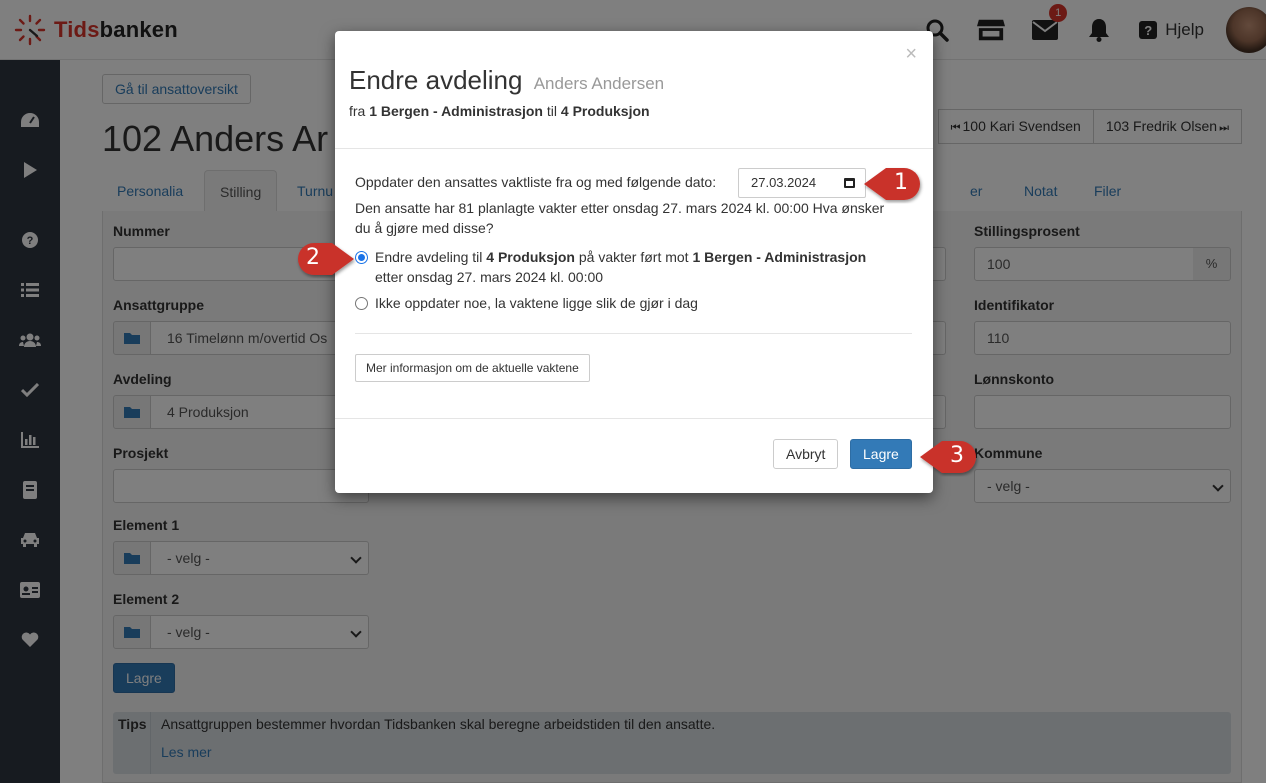 The height and width of the screenshot is (783, 1266). I want to click on modal-footer-divider, so click(634, 418).